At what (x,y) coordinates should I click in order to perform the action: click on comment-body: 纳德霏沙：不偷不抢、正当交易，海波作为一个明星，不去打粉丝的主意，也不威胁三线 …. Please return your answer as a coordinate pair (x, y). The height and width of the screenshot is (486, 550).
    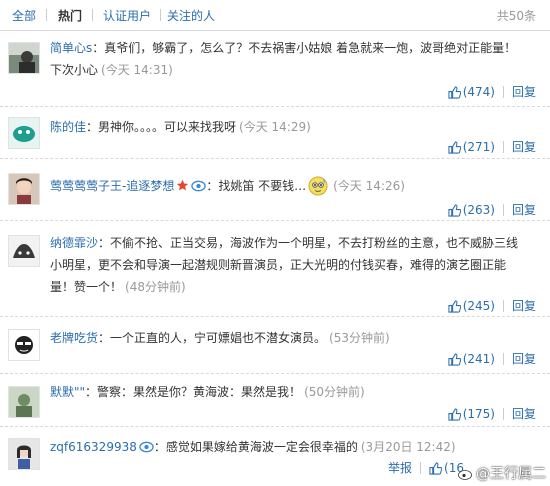
    Looking at the image, I should click on (293, 265).